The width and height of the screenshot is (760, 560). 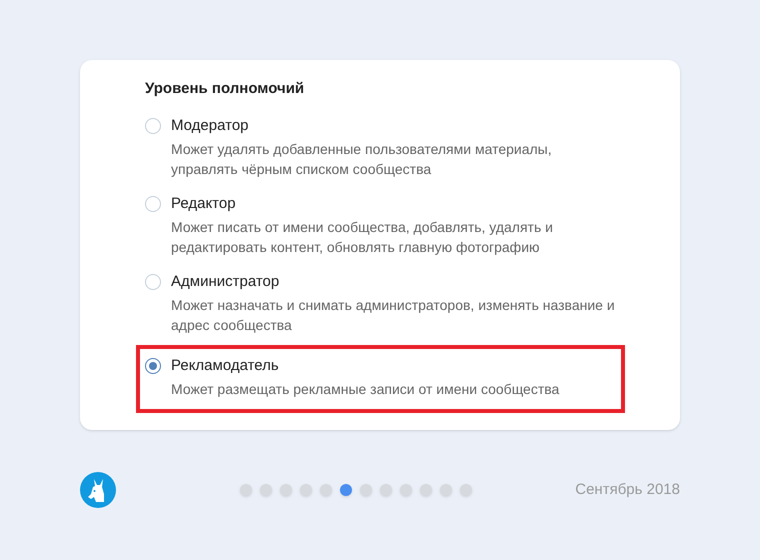 What do you see at coordinates (98, 490) in the screenshot?
I see `llama-logo-icon` at bounding box center [98, 490].